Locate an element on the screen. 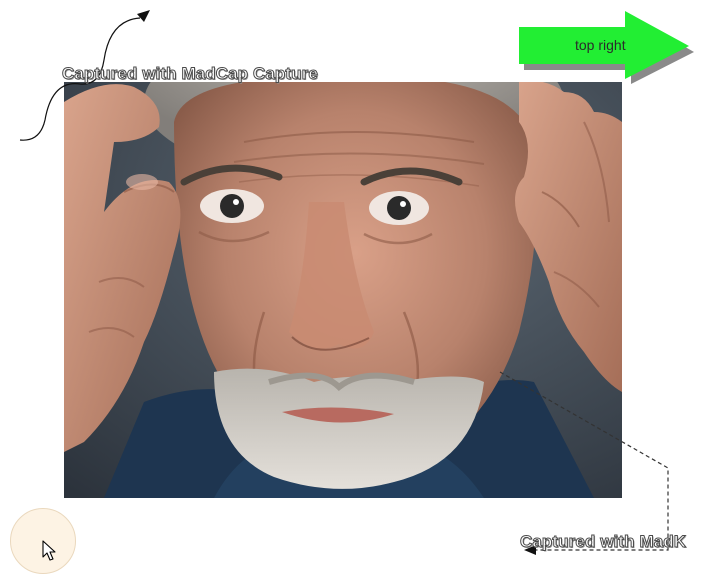 Image resolution: width=703 pixels, height=587 pixels. capture-caption-top: Captured with MadCap Capture is located at coordinates (190, 74).